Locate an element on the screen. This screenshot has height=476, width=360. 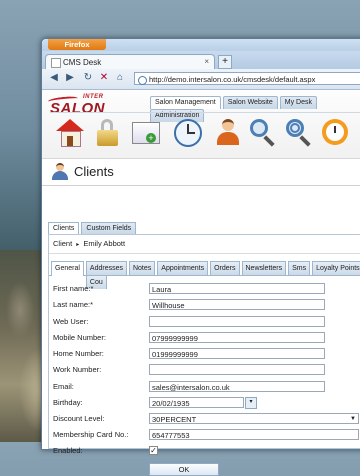
globe-icon is located at coordinates (142, 80).